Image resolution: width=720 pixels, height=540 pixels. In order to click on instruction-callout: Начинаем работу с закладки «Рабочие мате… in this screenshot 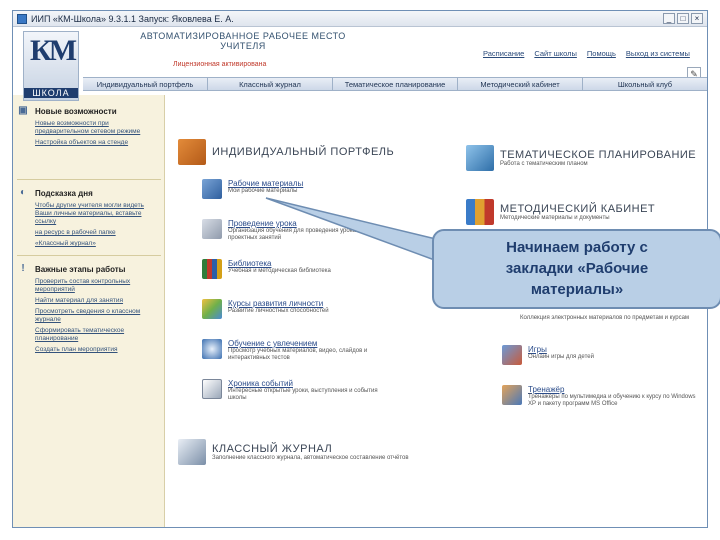, I will do `click(576, 269)`.